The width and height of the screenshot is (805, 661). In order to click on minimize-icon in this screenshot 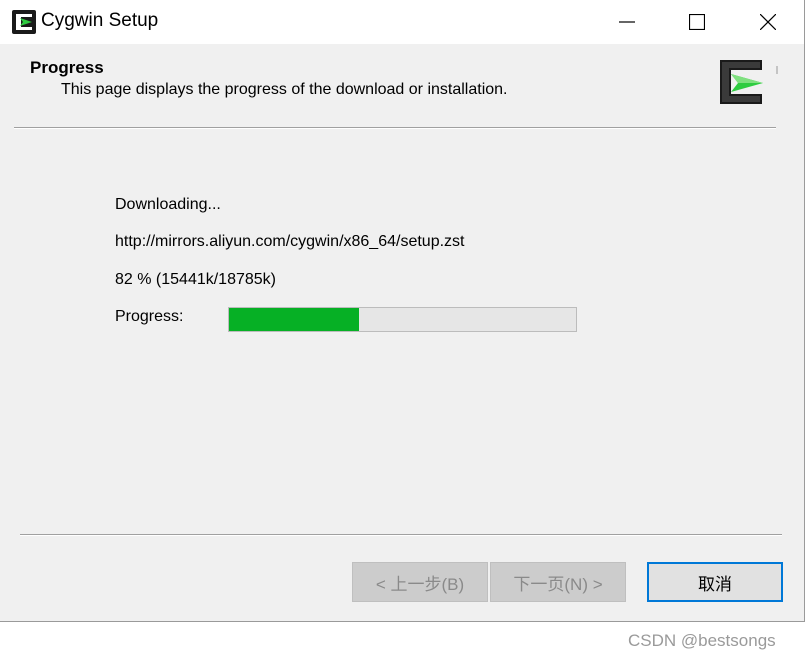, I will do `click(627, 22)`.